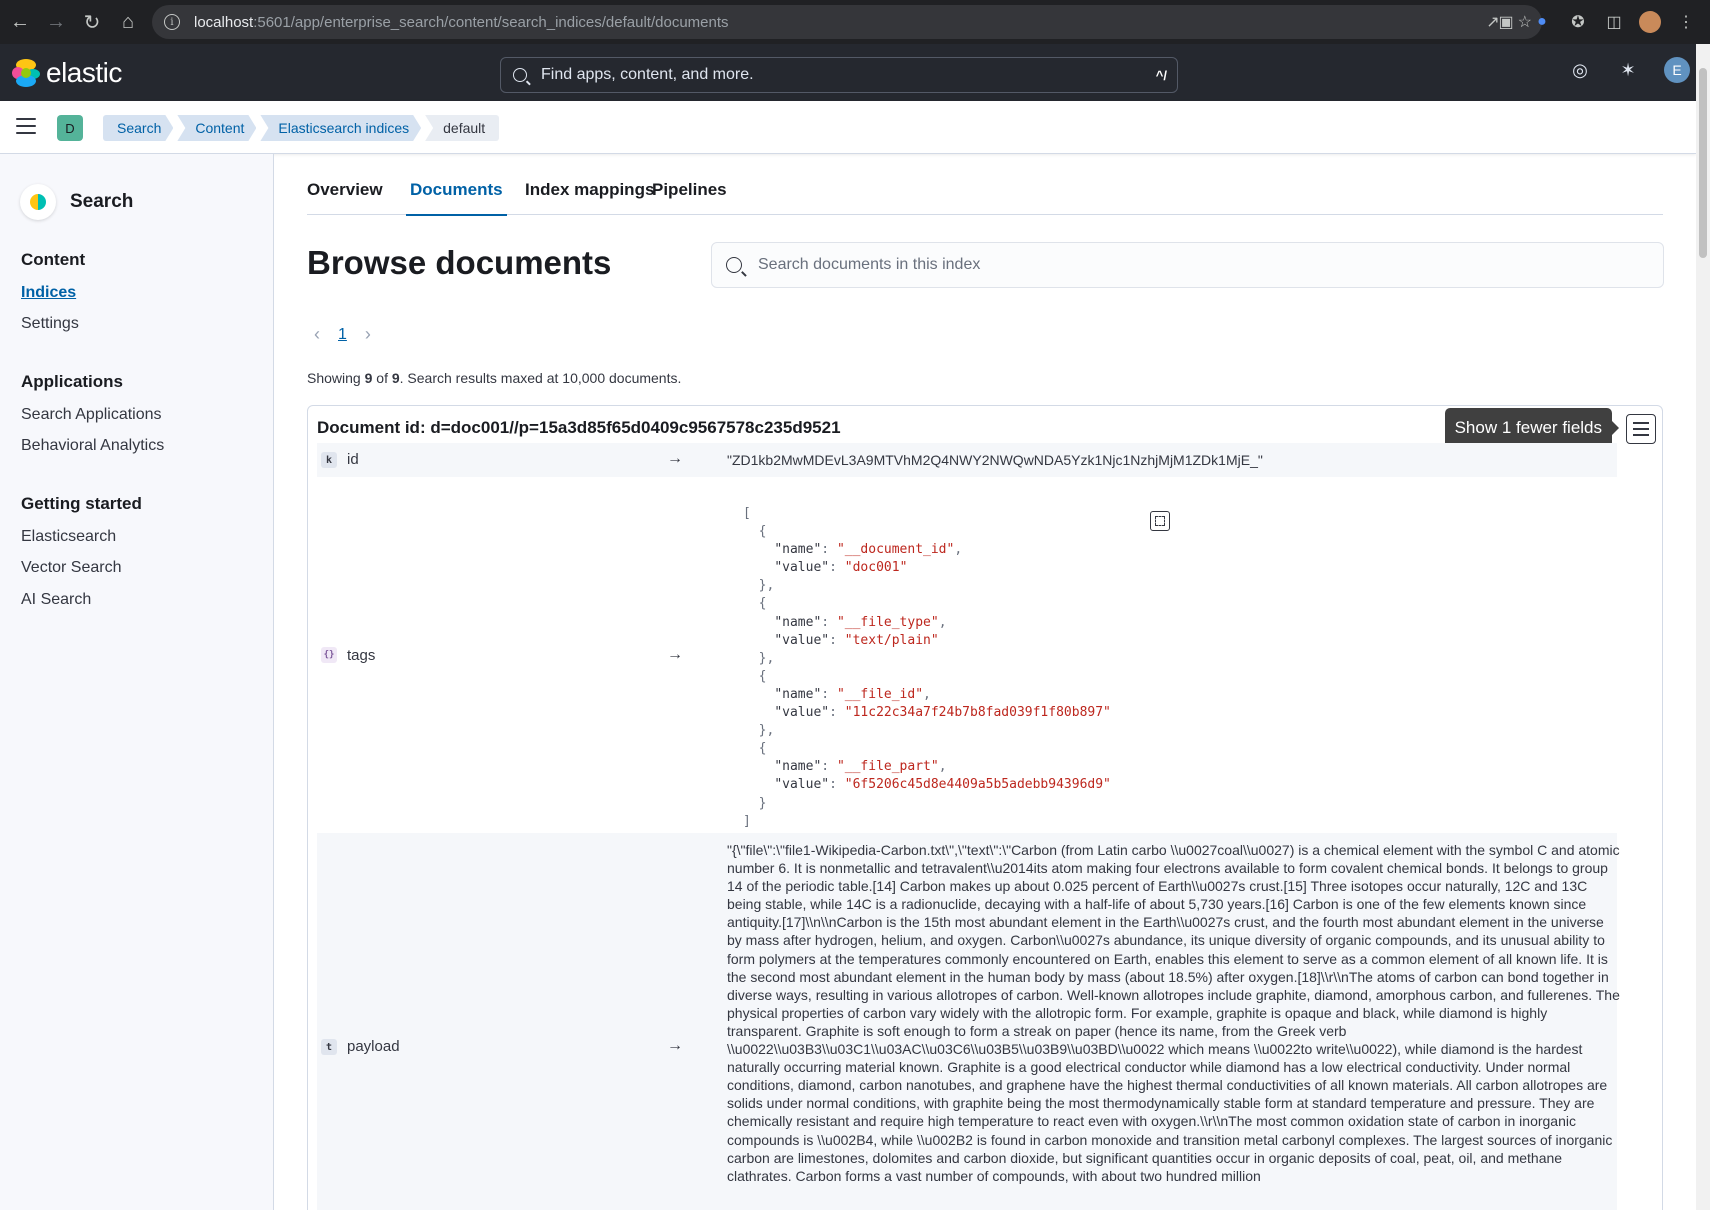  What do you see at coordinates (317, 334) in the screenshot?
I see `previous-page-icon: ‹` at bounding box center [317, 334].